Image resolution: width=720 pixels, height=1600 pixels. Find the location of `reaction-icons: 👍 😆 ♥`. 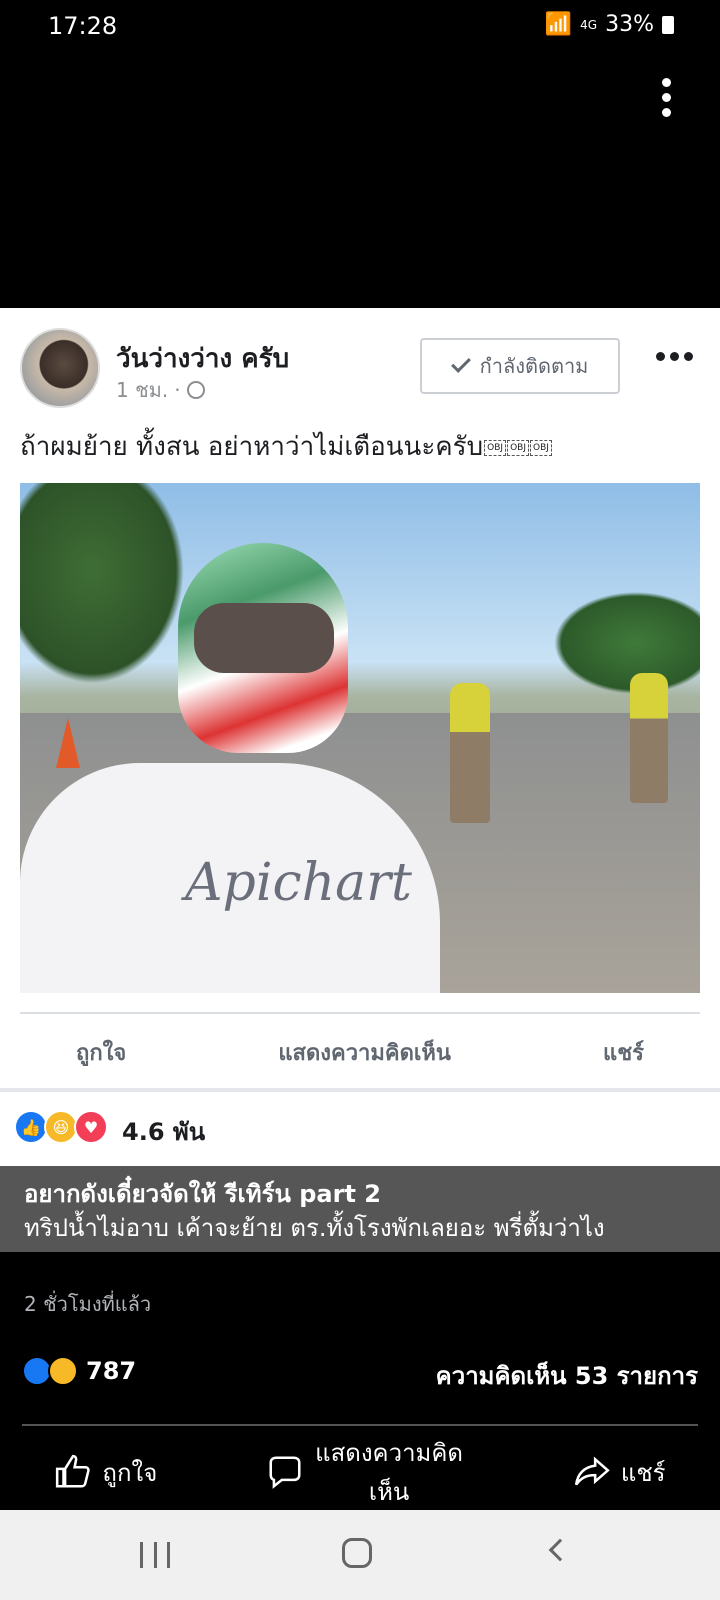

reaction-icons: 👍 😆 ♥ is located at coordinates (61, 1127).